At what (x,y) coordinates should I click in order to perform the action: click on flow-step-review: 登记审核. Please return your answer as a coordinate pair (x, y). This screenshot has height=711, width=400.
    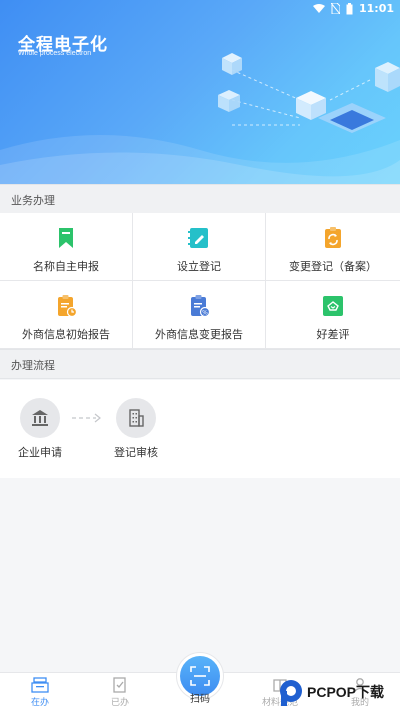
    Looking at the image, I should click on (136, 433).